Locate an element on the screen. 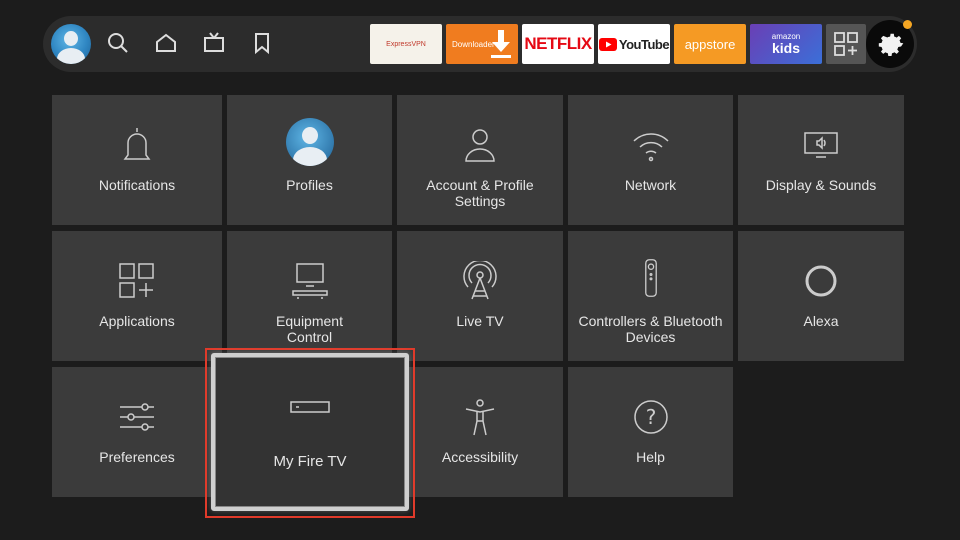 The width and height of the screenshot is (960, 540). tile-equipment-control: Equipment Control is located at coordinates (309, 296).